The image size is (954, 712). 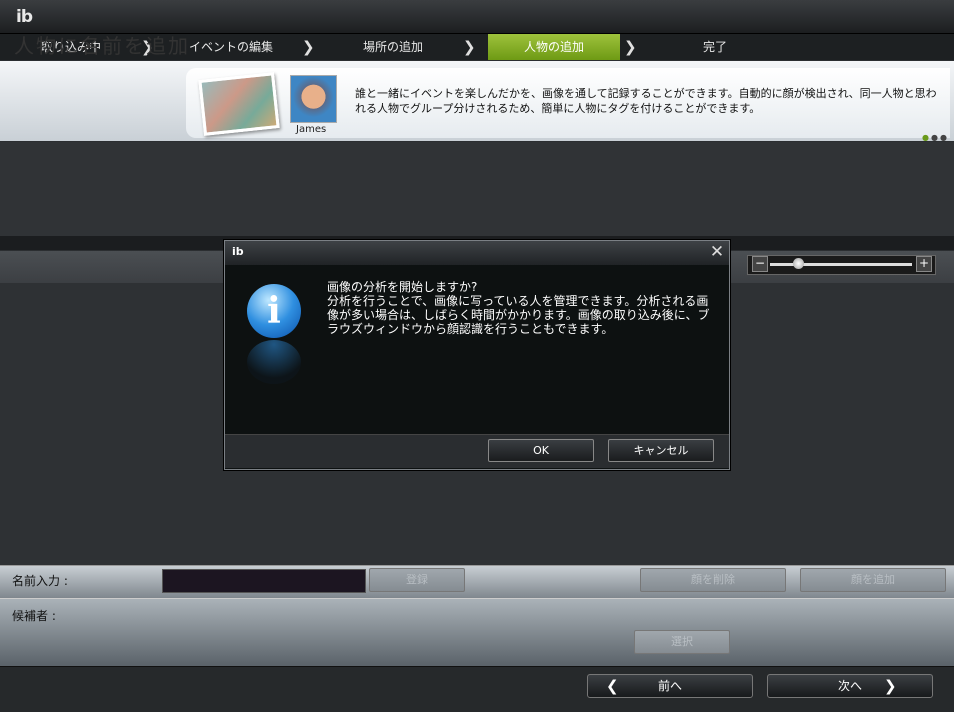 I want to click on dialog-title: ib, so click(x=238, y=251).